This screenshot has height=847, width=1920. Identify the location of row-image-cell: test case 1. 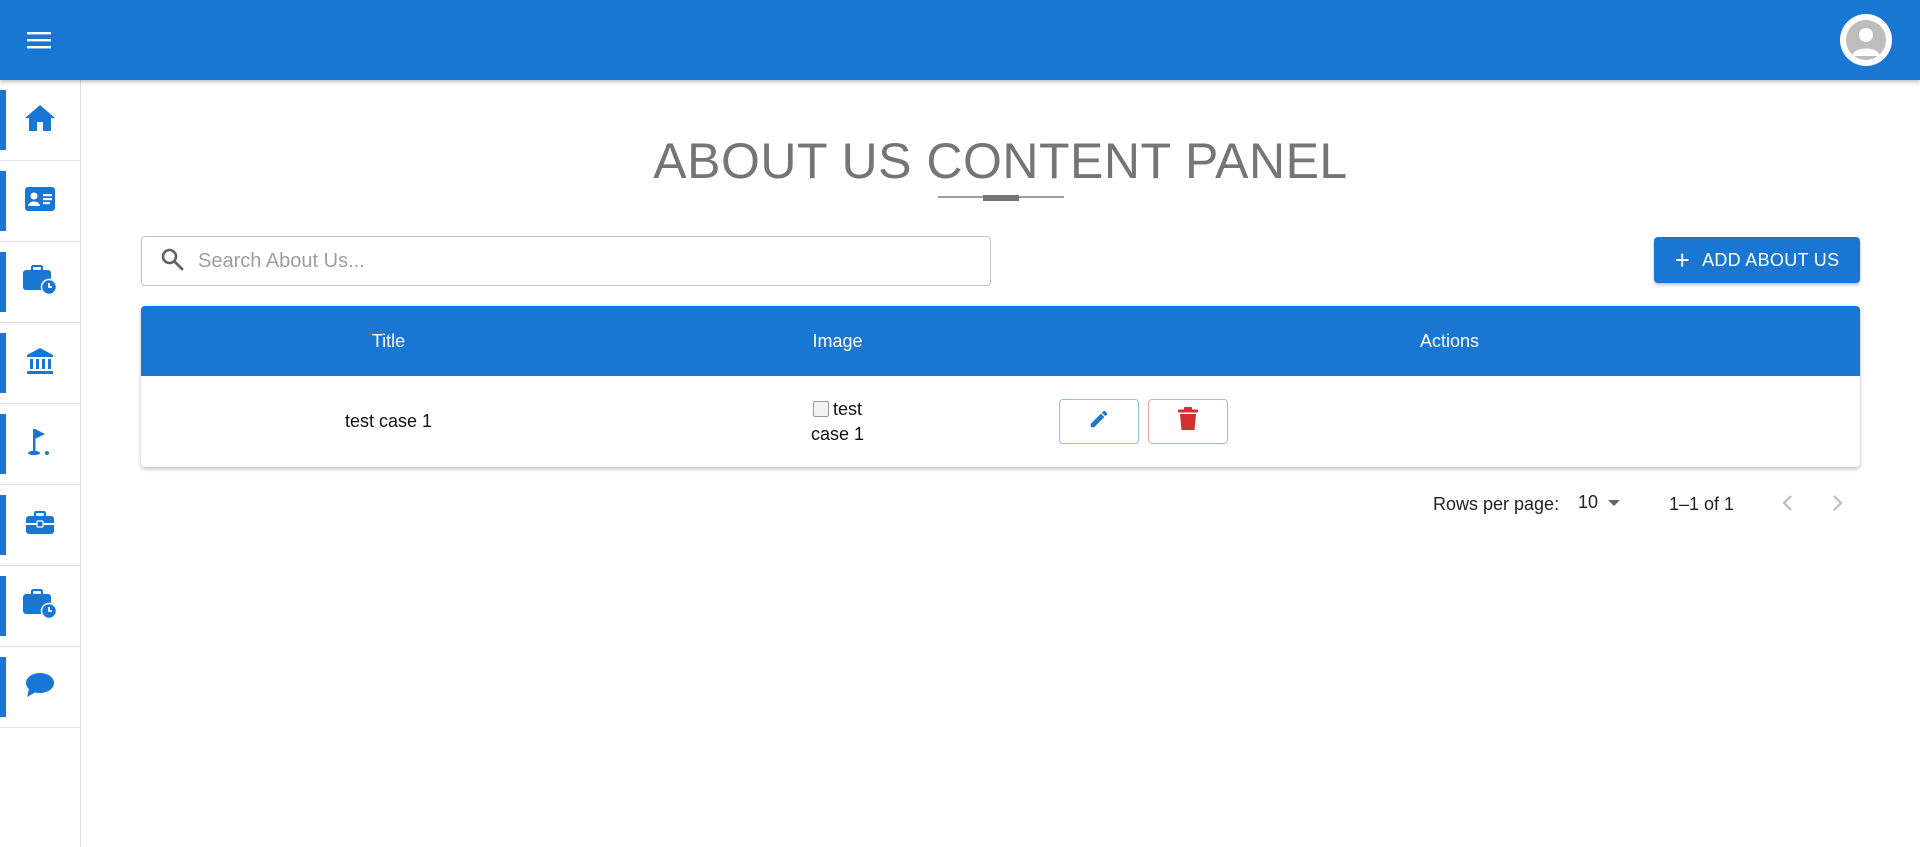
(837, 421).